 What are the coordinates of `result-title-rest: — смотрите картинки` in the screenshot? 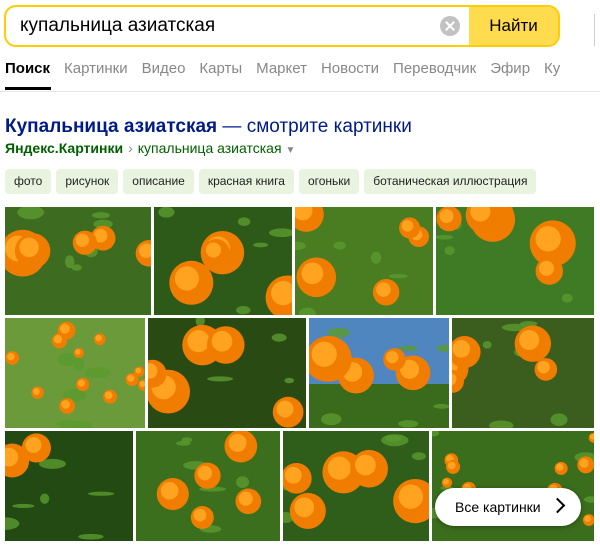 It's located at (314, 126).